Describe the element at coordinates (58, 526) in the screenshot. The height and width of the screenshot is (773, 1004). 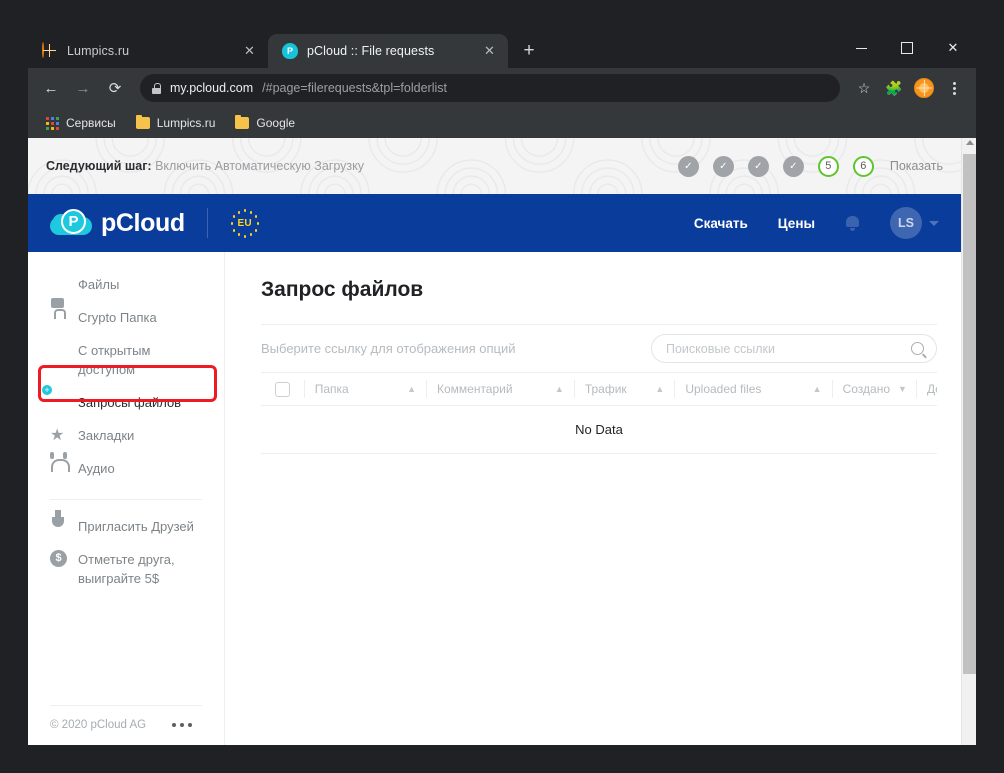
I see `trophy-icon` at that location.